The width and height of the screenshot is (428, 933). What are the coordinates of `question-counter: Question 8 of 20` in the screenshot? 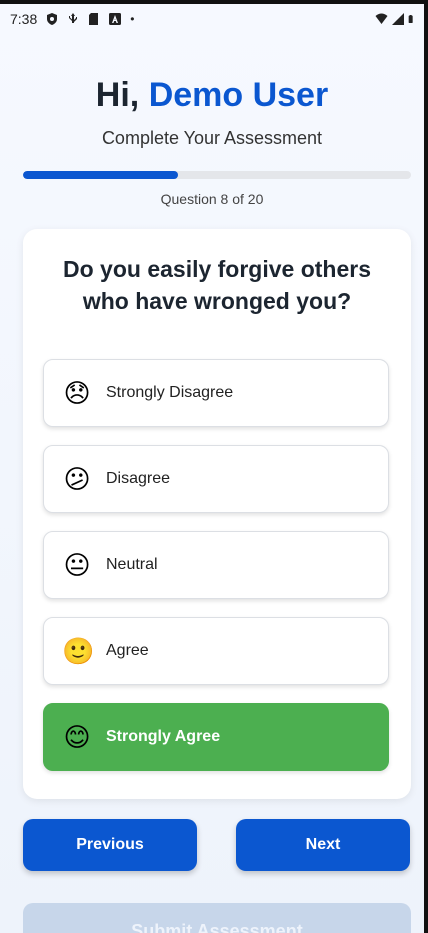 It's located at (212, 199).